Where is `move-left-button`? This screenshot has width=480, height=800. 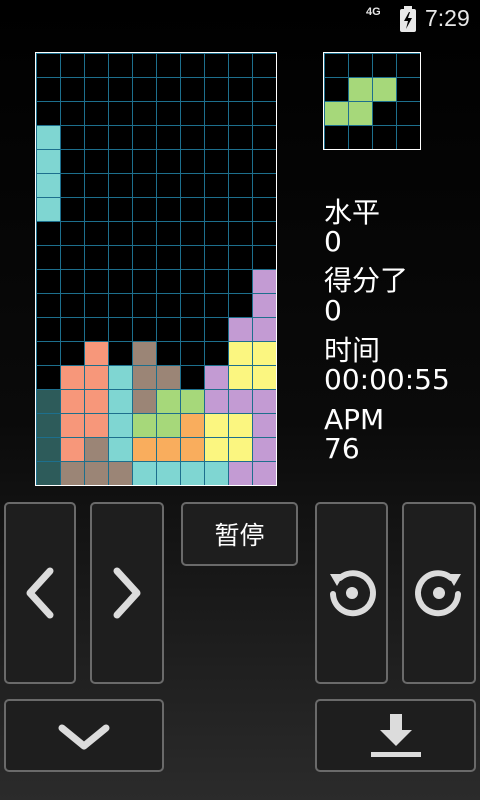 move-left-button is located at coordinates (40, 593).